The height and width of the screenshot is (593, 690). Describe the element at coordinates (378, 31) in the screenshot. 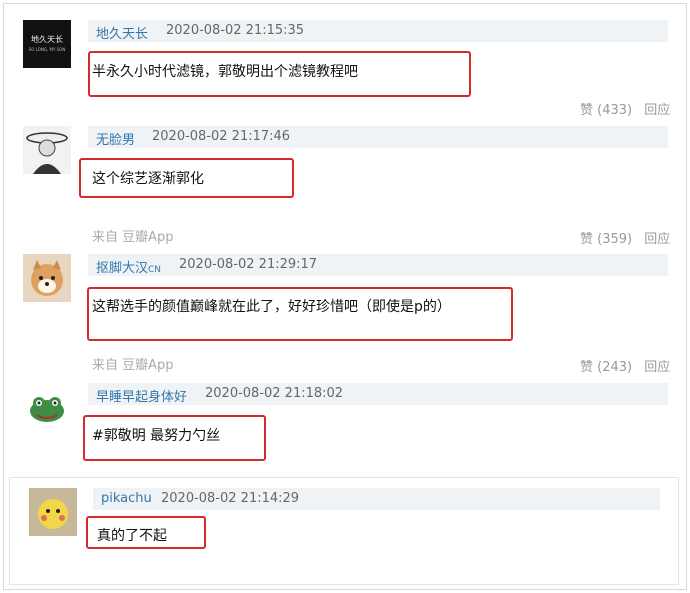

I see `comment-header: 地久天长 2020-08-02 21:15:35` at that location.